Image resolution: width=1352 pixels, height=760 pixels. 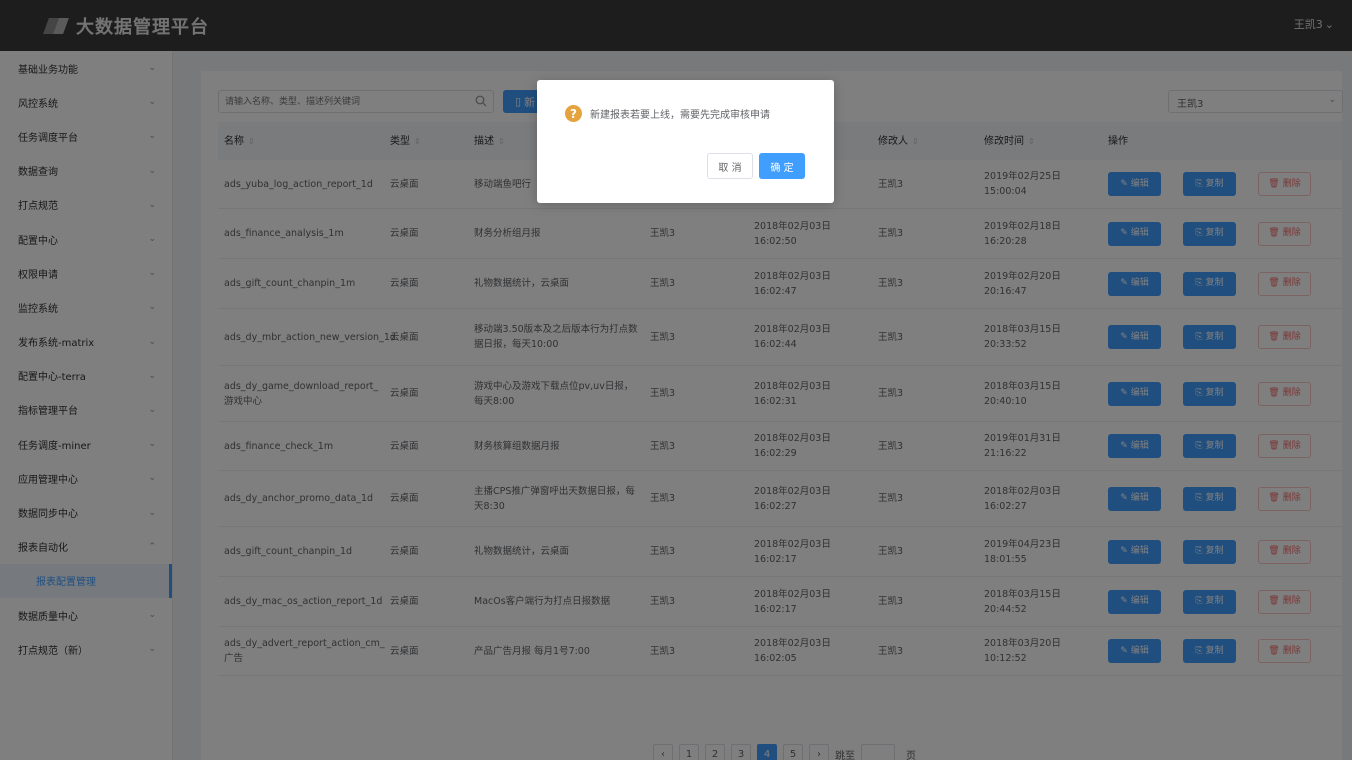 I want to click on confirm-dialog: ? 新建报表若要上线，需要先完成审核申请 取 消 确 定, so click(x=685, y=141).